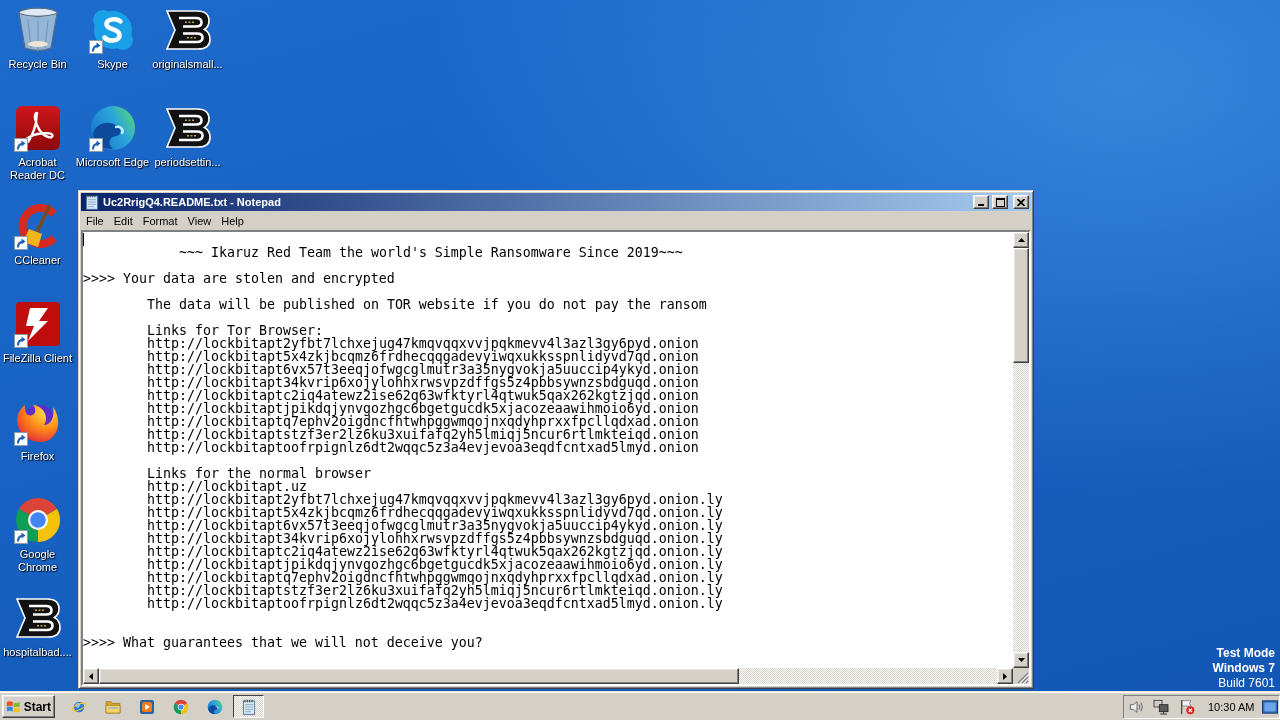  What do you see at coordinates (1231, 706) in the screenshot?
I see `clock-text: 10:30 AM` at bounding box center [1231, 706].